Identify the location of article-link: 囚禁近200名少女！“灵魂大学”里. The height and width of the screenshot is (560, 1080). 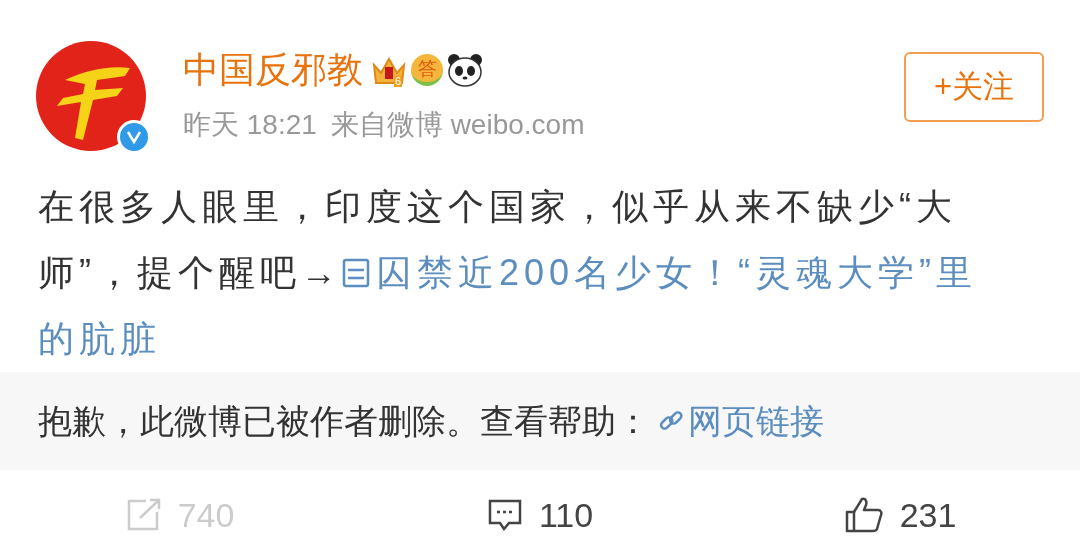
(660, 272).